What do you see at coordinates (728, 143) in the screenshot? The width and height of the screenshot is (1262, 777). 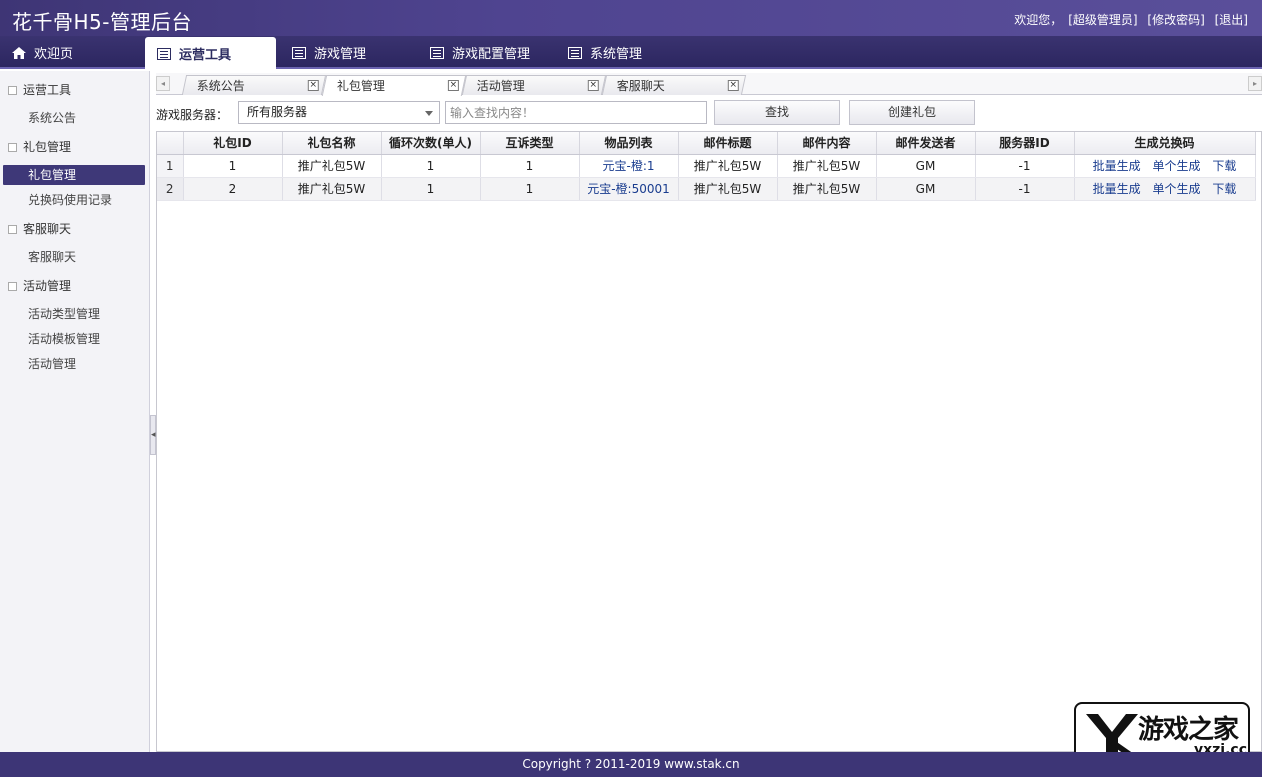 I see `column-header: 邮件标题` at bounding box center [728, 143].